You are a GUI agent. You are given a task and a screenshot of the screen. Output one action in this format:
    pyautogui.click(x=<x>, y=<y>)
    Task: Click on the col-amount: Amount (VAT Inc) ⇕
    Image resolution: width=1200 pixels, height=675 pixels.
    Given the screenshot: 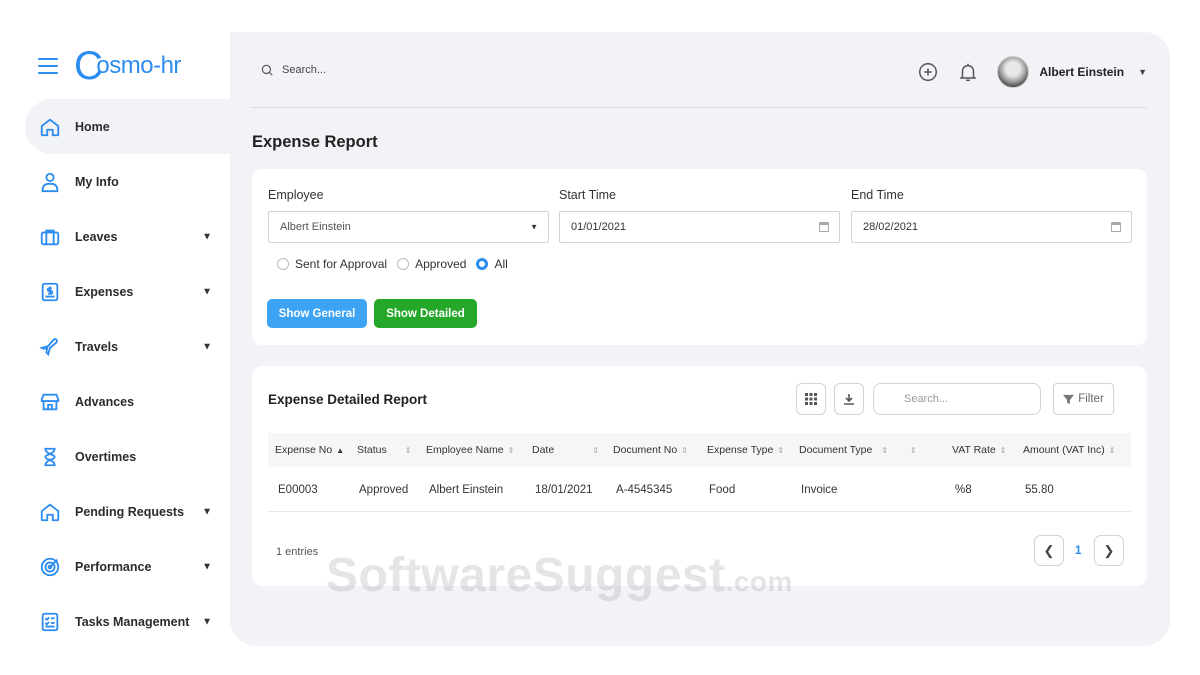 What is the action you would take?
    pyautogui.click(x=1069, y=450)
    